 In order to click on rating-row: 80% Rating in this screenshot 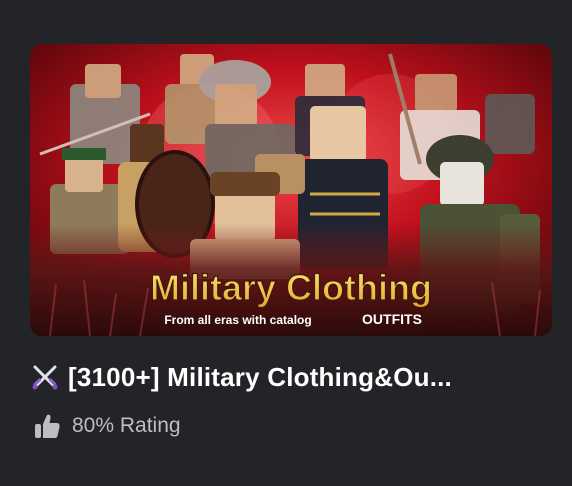, I will do `click(106, 426)`.